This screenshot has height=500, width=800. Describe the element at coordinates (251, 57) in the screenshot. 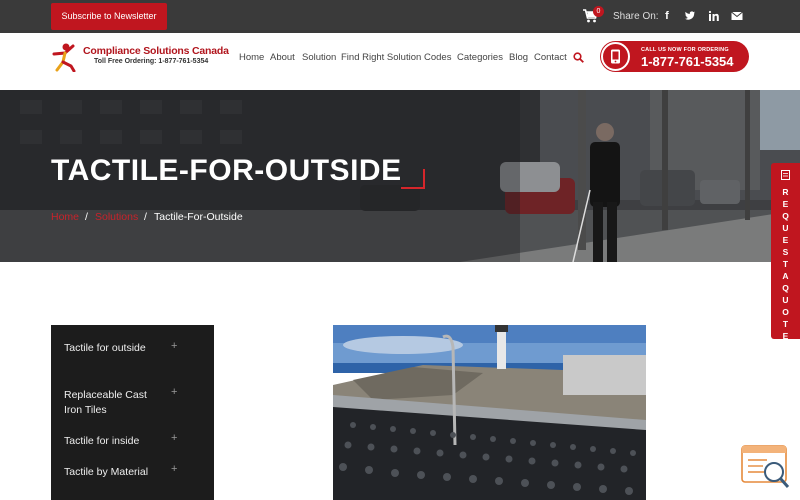

I see `nav-home: Home` at that location.